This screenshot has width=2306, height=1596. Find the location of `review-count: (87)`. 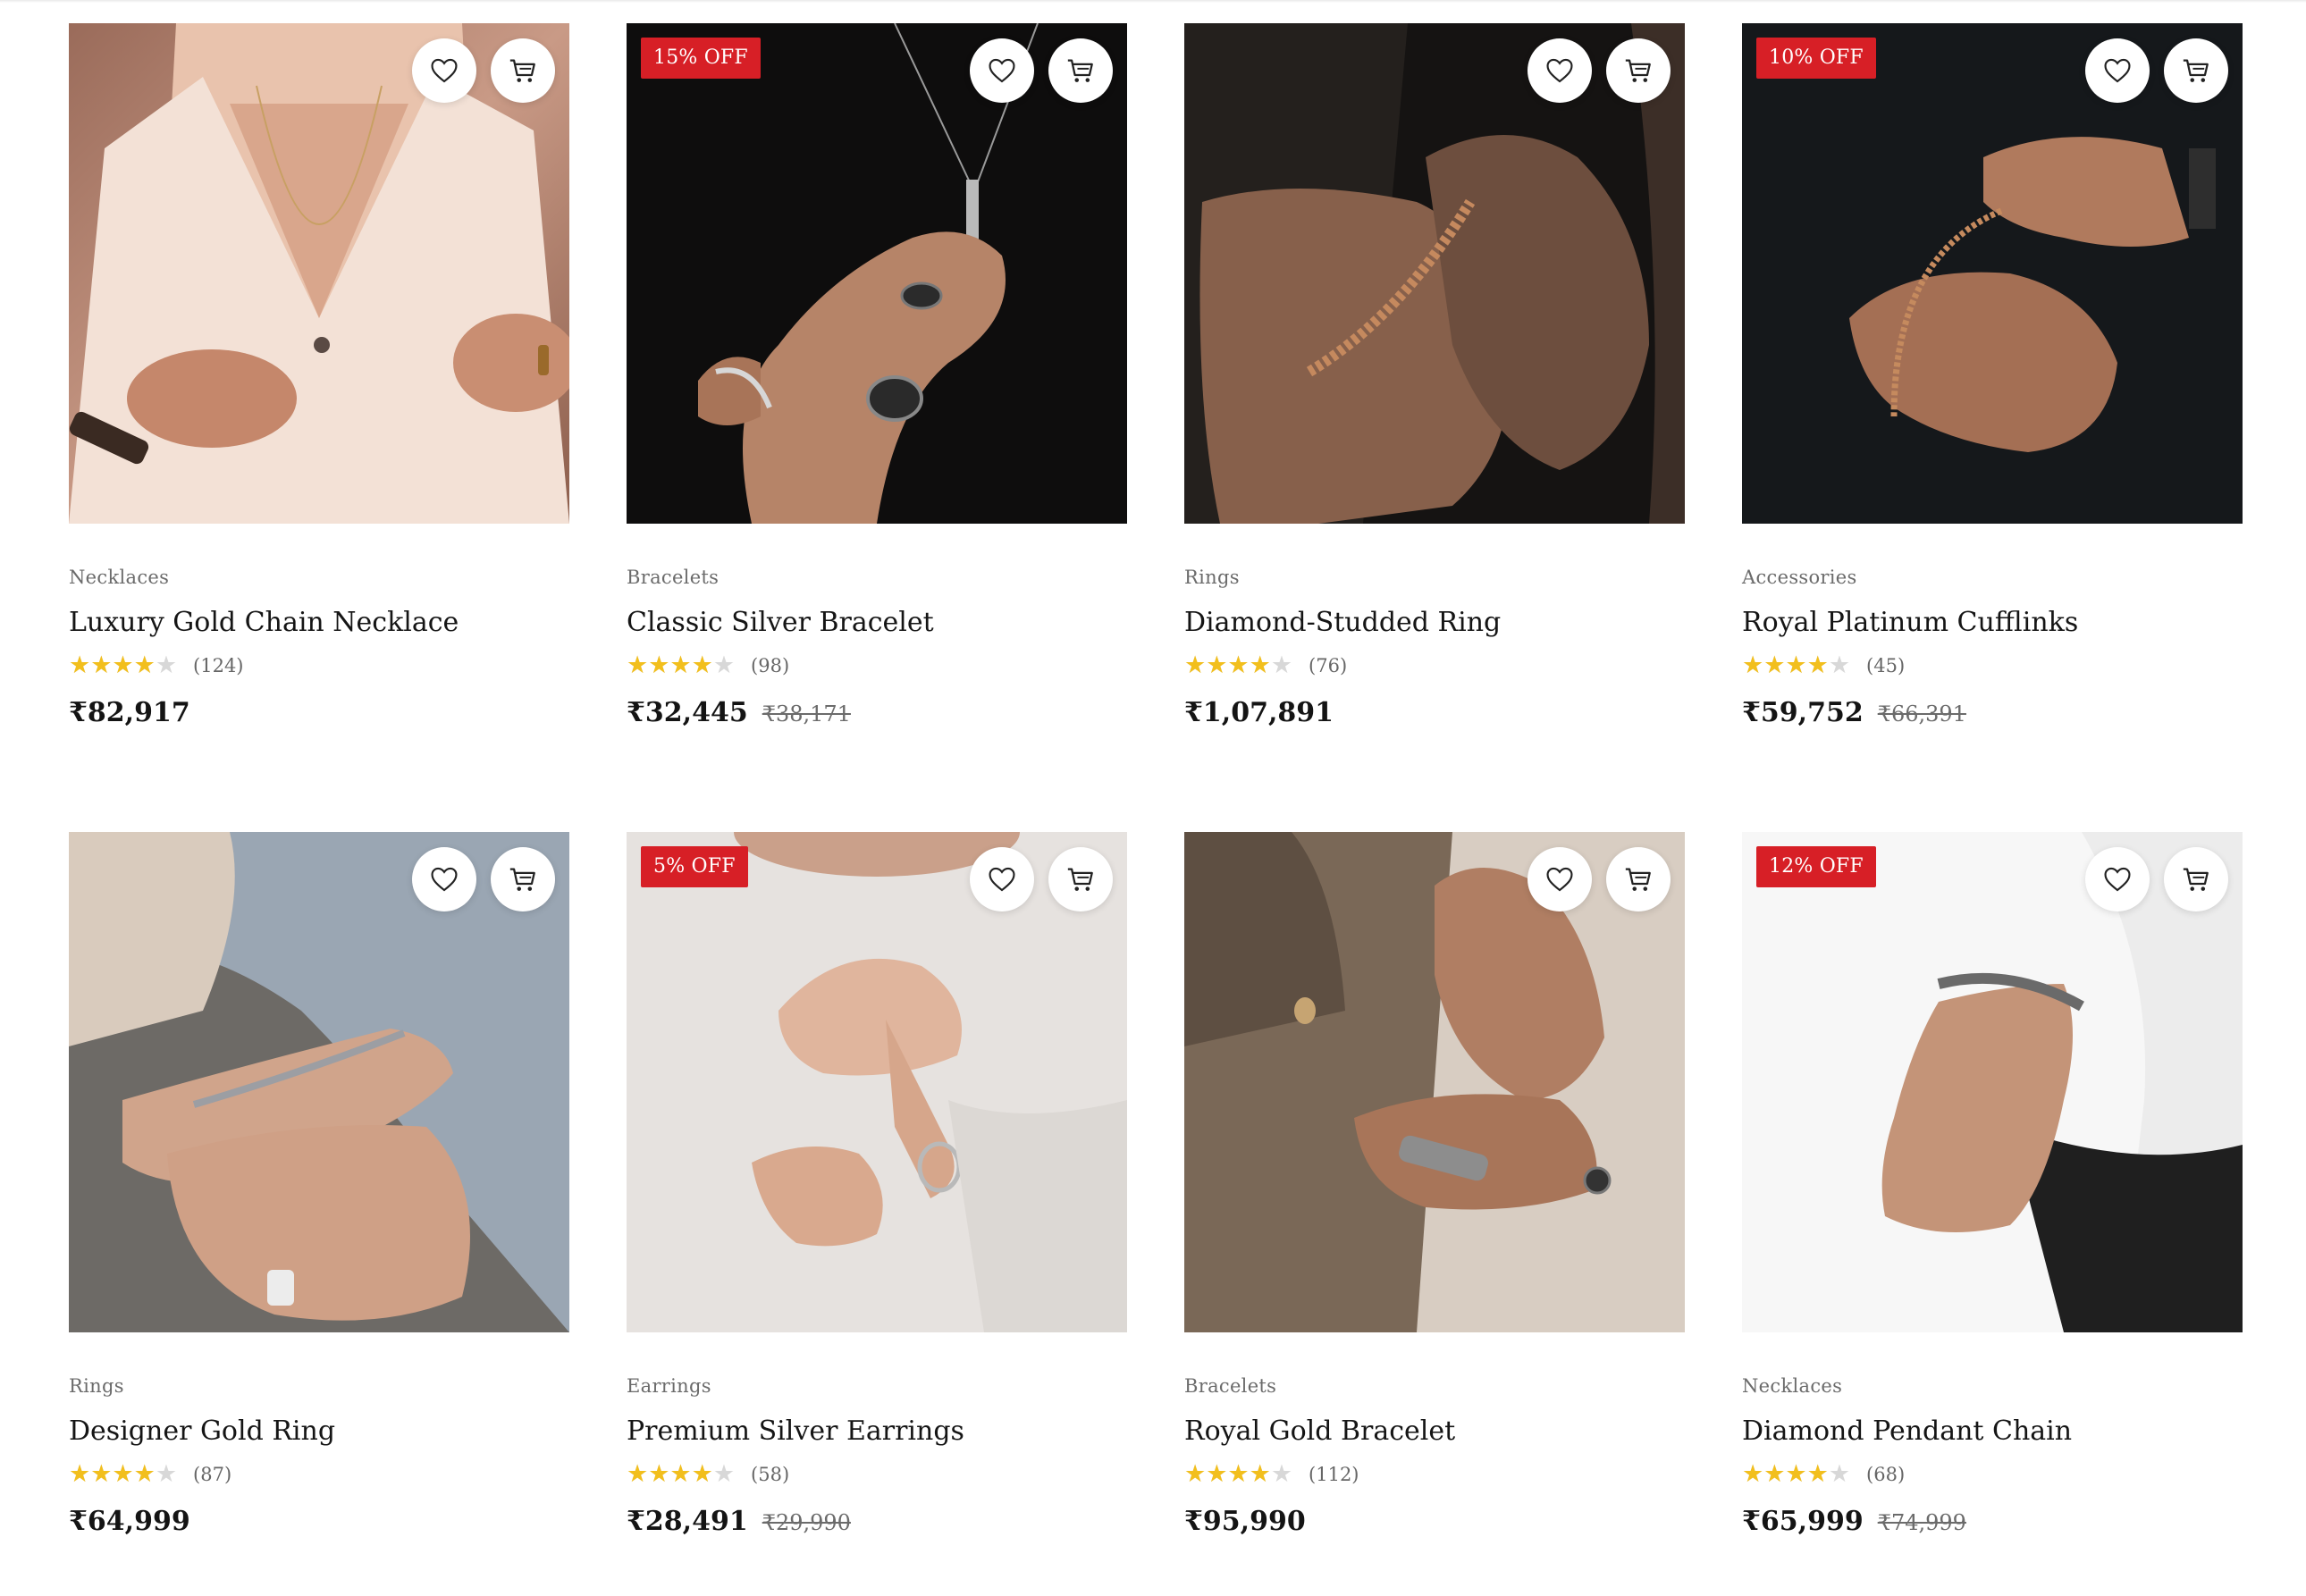

review-count: (87) is located at coordinates (213, 1474).